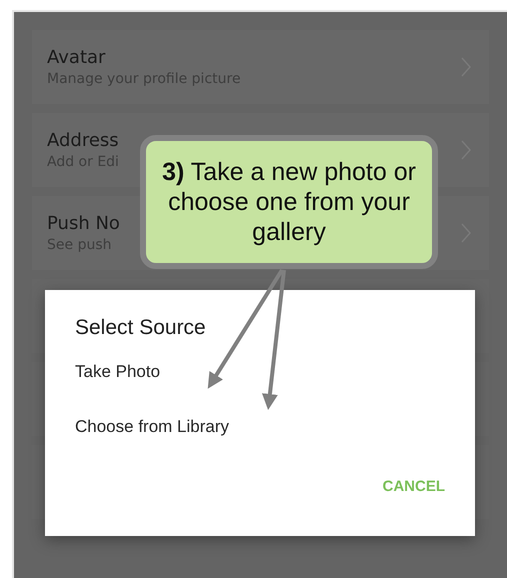 The height and width of the screenshot is (578, 507). What do you see at coordinates (141, 328) in the screenshot?
I see `dialog-title: Select Source` at bounding box center [141, 328].